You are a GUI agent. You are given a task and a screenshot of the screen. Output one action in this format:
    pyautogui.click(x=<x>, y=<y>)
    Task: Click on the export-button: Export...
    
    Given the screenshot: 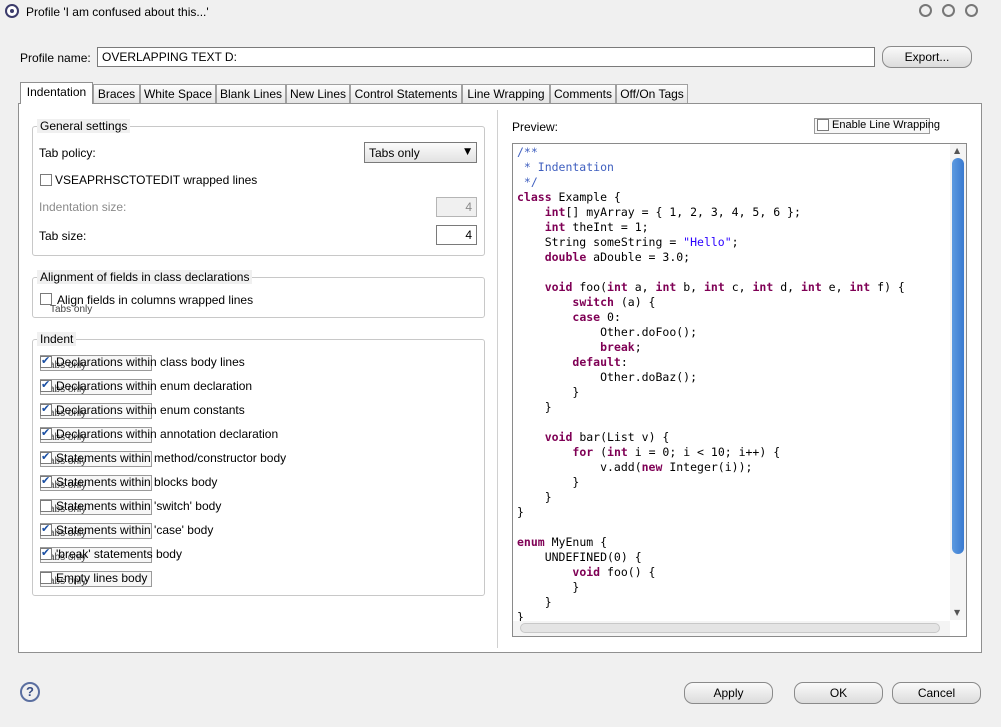 What is the action you would take?
    pyautogui.click(x=927, y=57)
    